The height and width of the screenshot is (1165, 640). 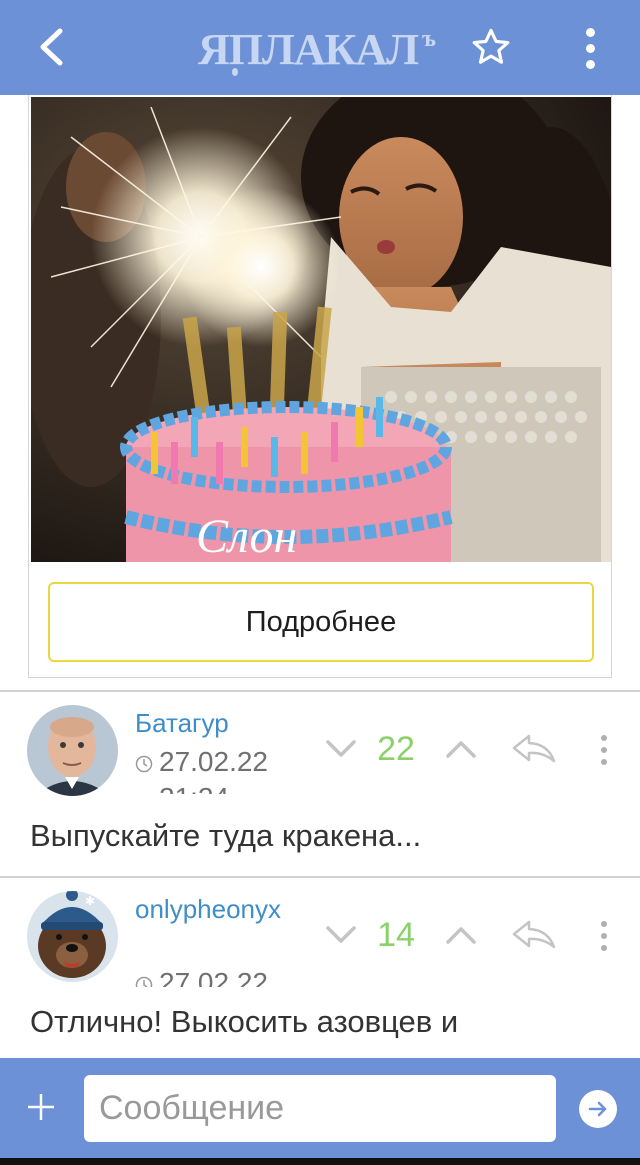 I want to click on comment-score: 14, so click(x=396, y=935).